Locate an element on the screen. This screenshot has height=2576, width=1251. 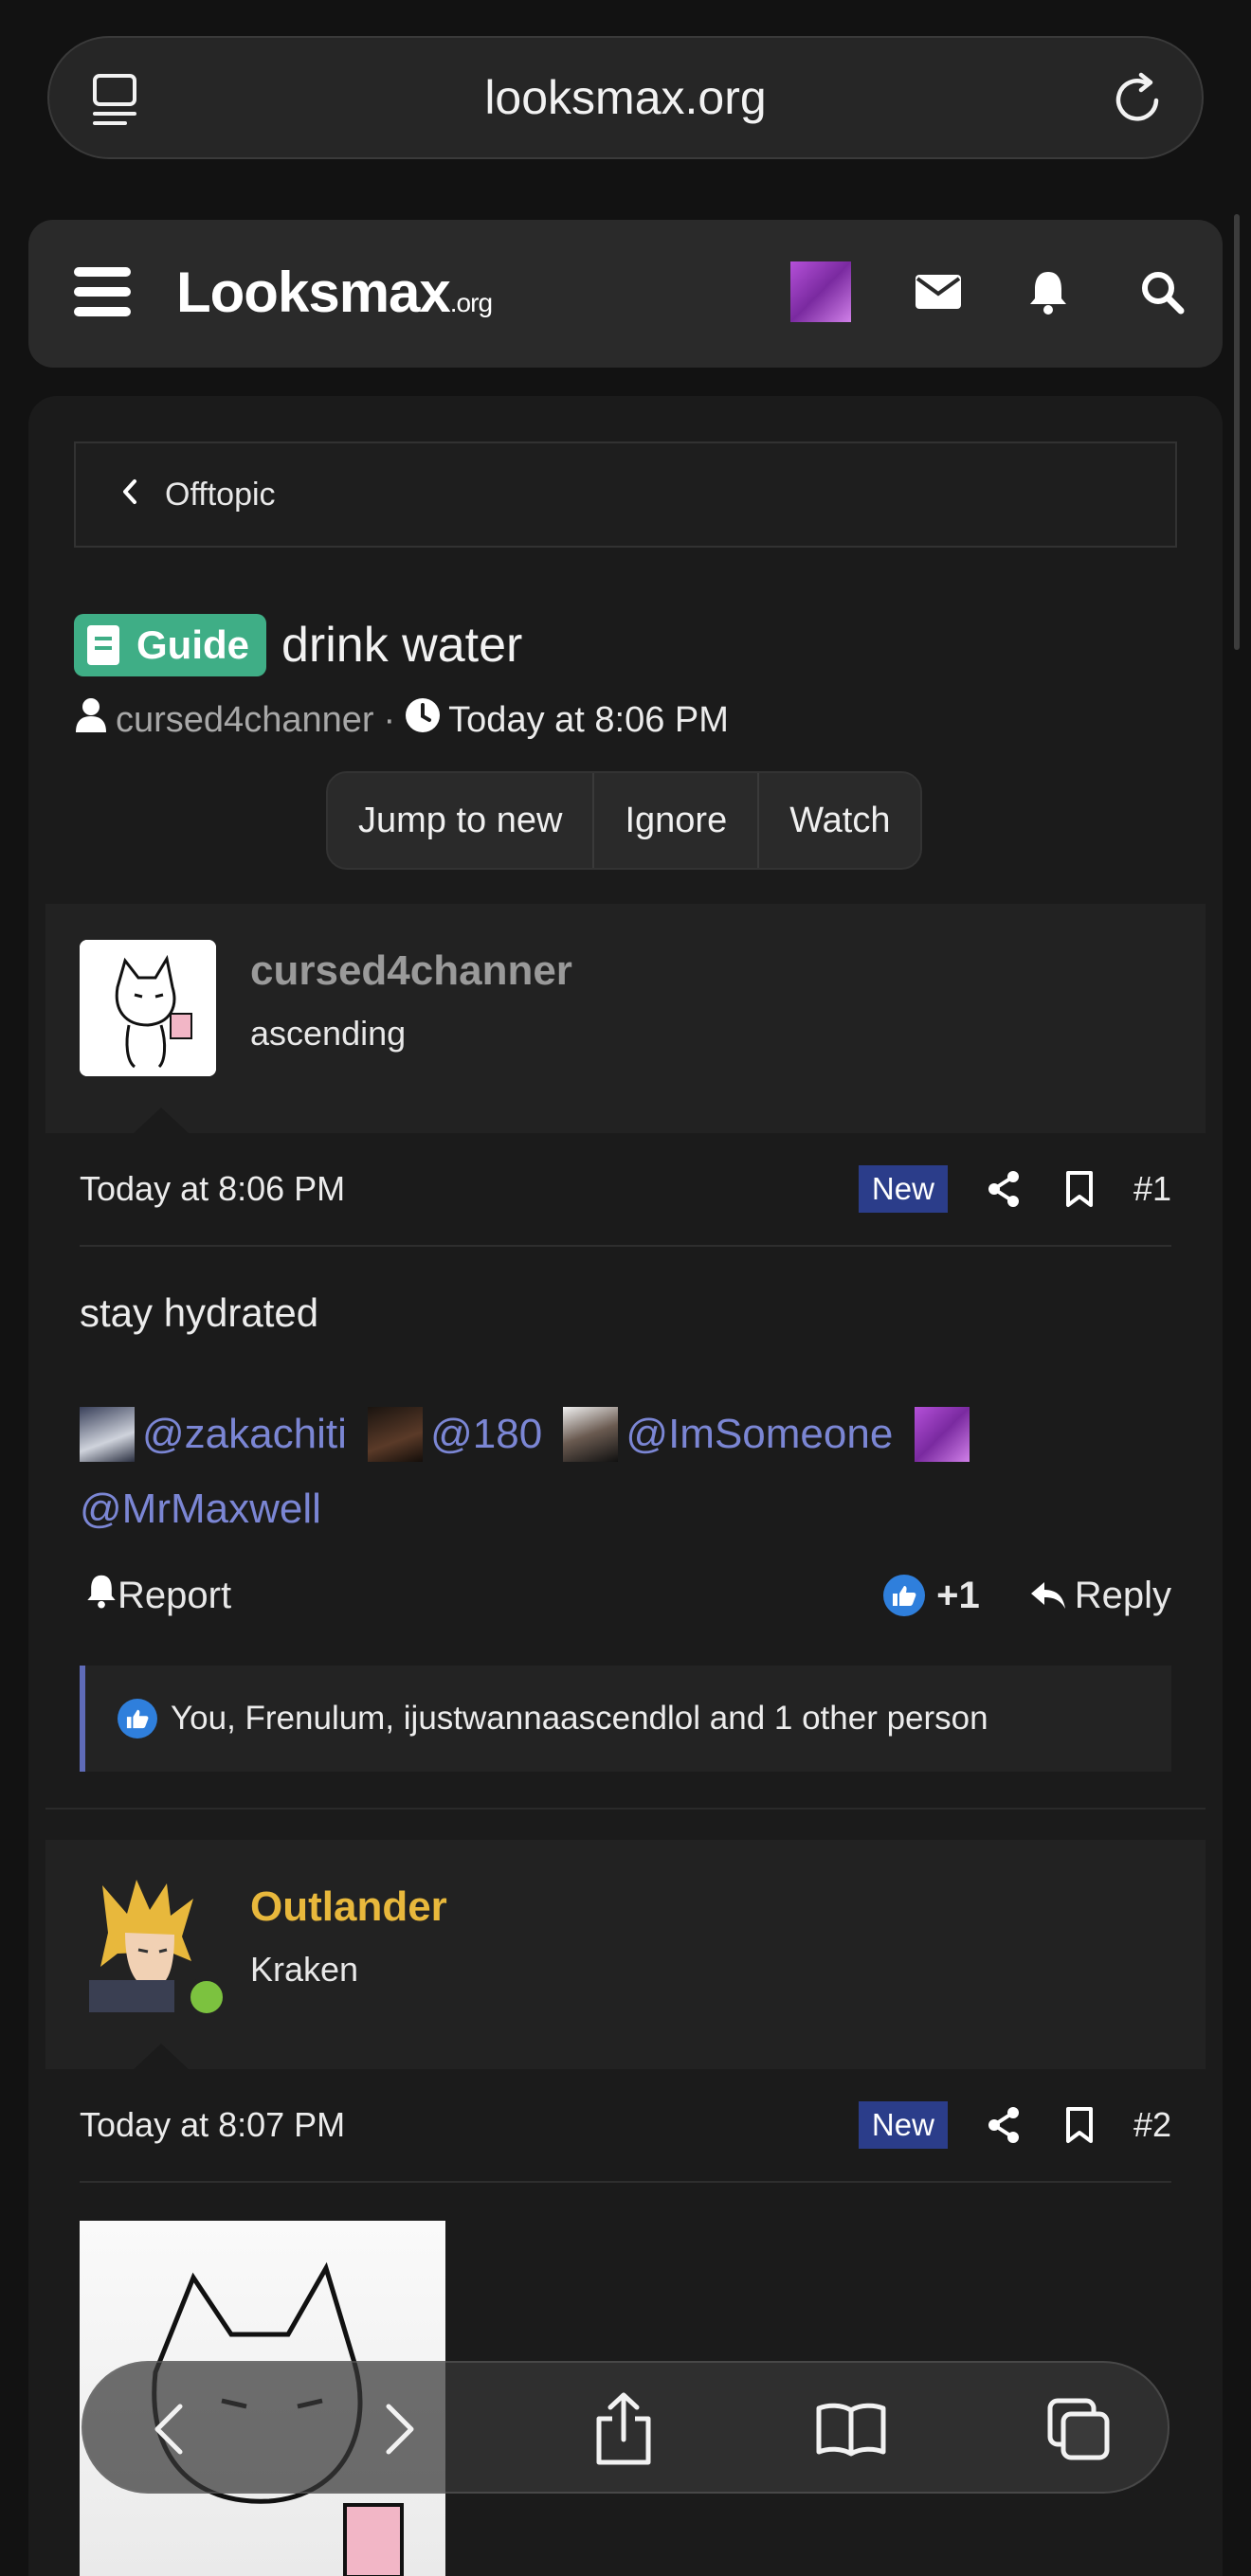
browser-toolbar is located at coordinates (626, 2427).